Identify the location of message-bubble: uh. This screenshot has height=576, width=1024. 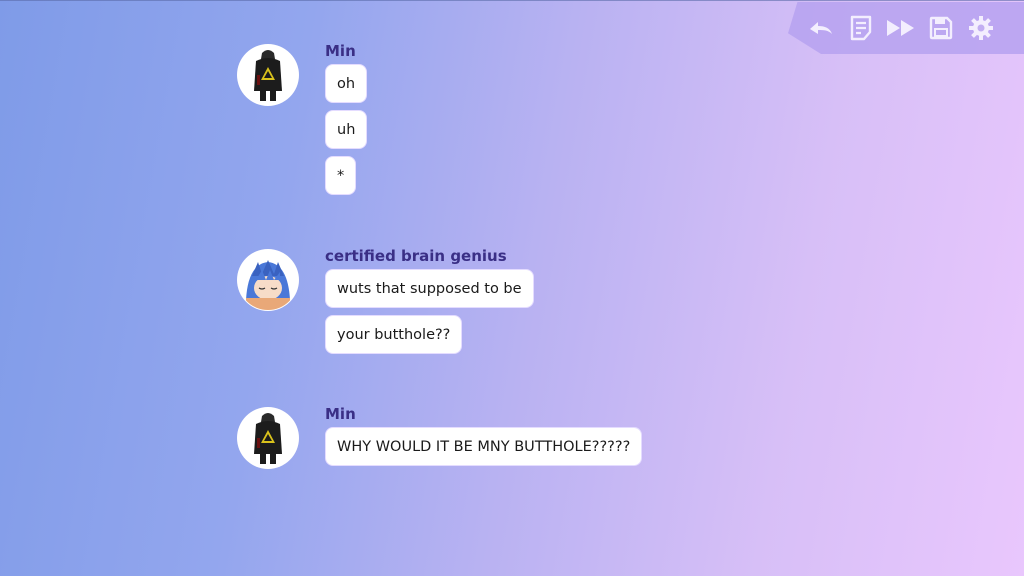
(346, 129).